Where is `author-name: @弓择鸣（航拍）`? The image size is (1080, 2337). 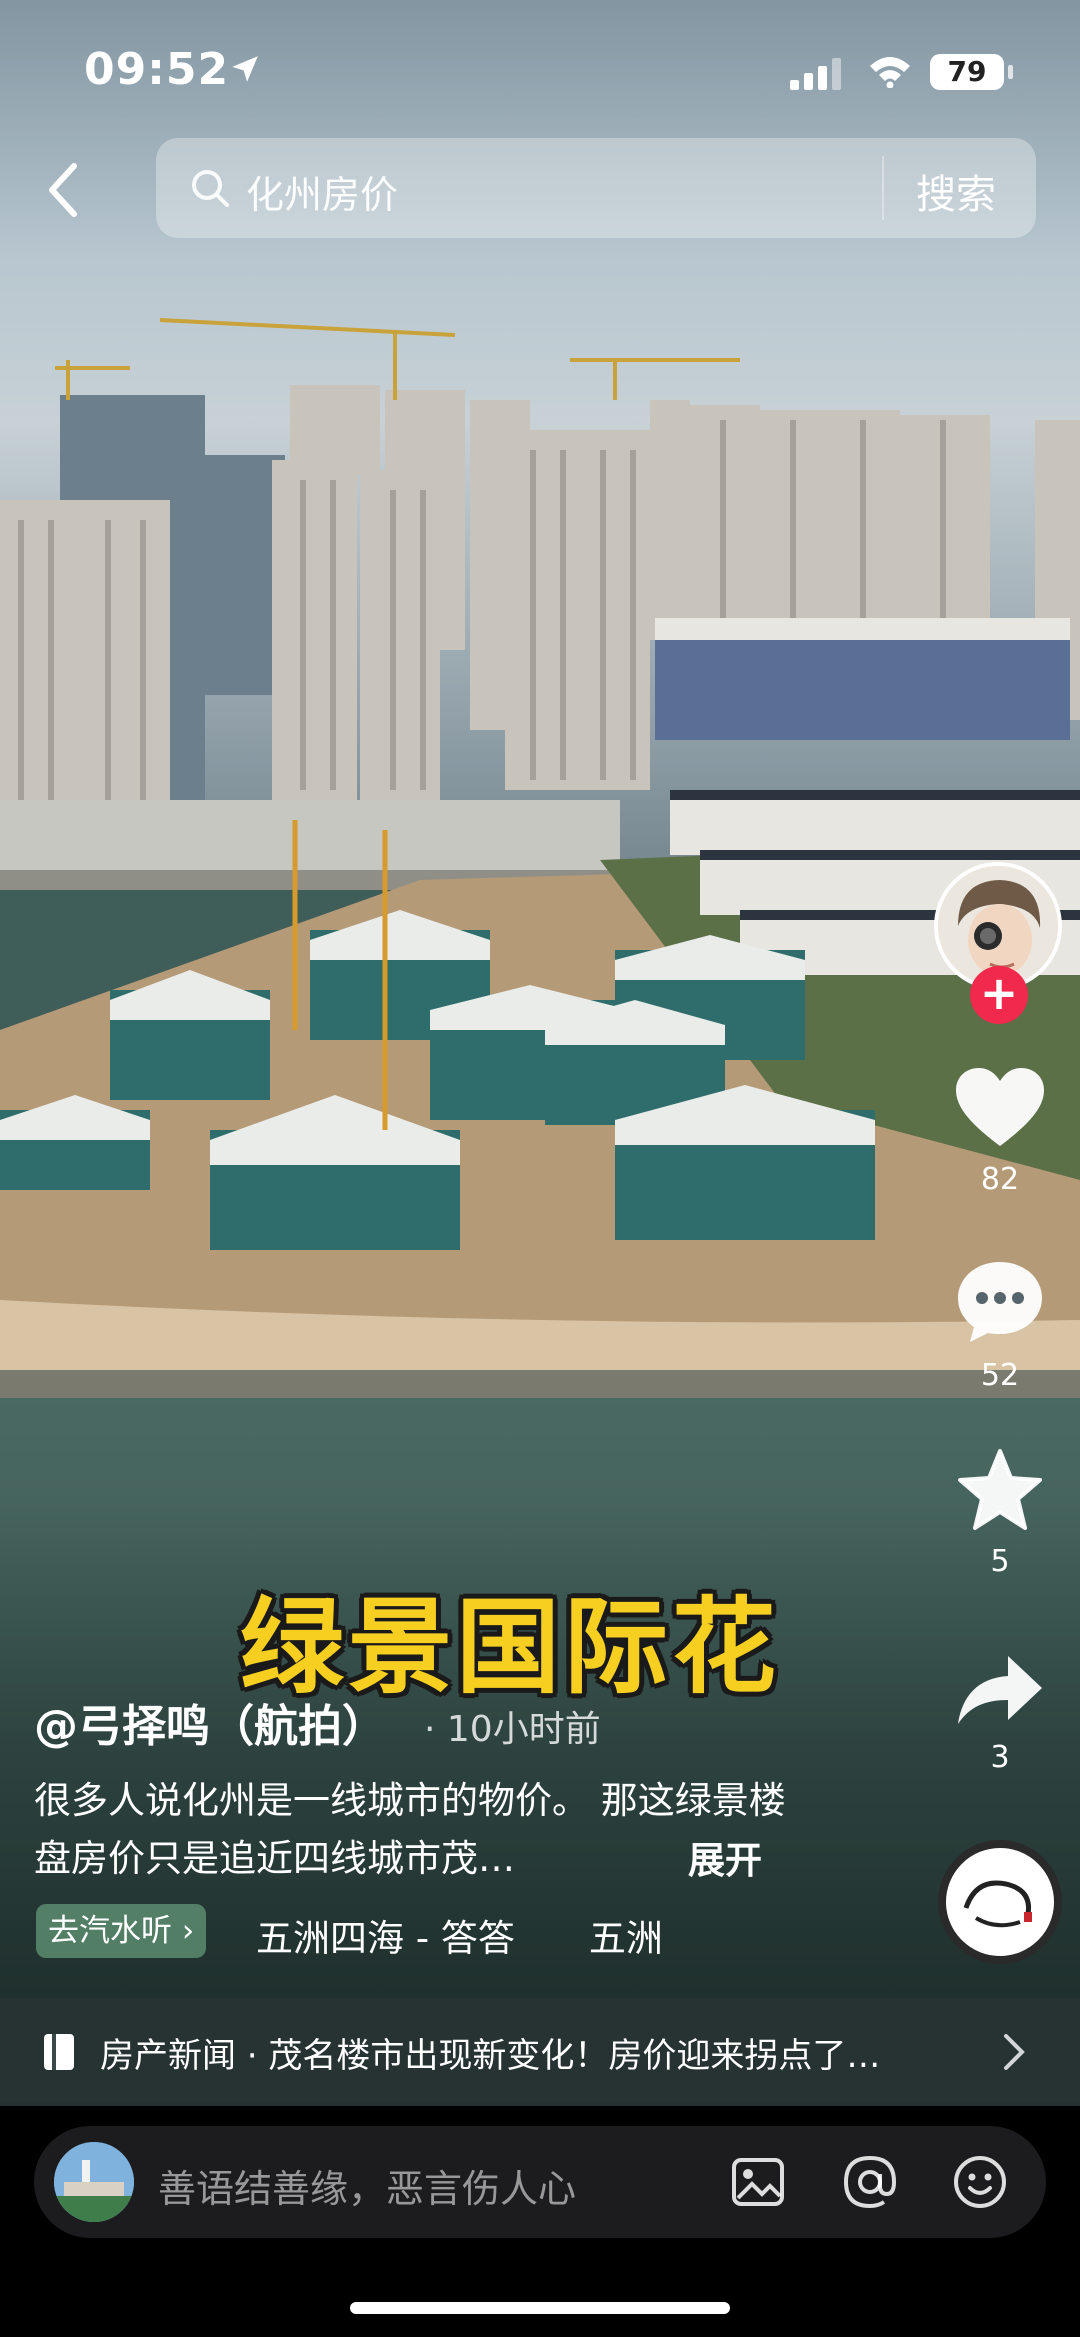
author-name: @弓择鸣（航拍） is located at coordinates (210, 1722).